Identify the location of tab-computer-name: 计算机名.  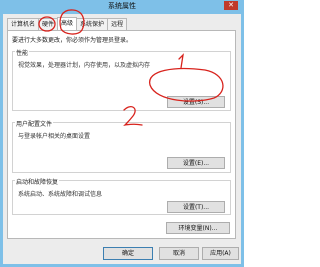
(23, 24).